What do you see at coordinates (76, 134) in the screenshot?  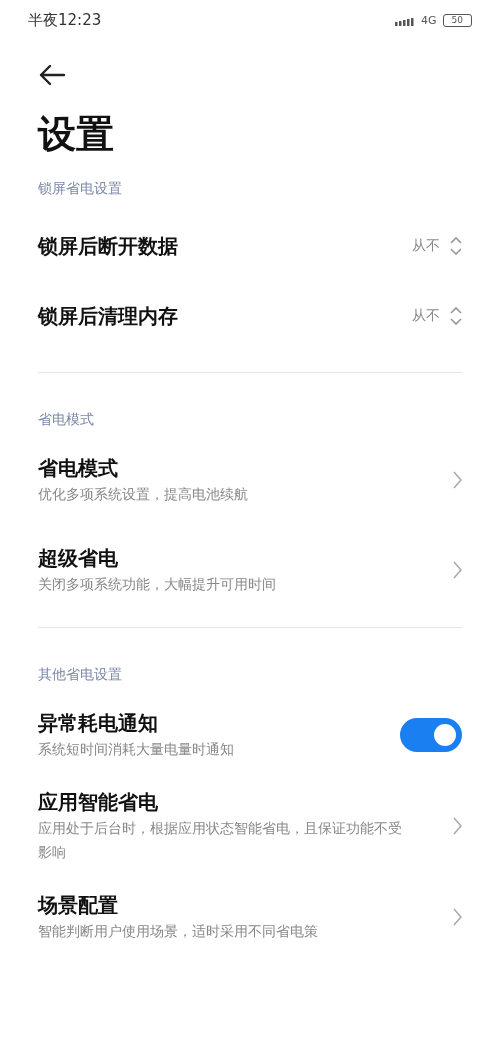 I see `page-title: 设置` at bounding box center [76, 134].